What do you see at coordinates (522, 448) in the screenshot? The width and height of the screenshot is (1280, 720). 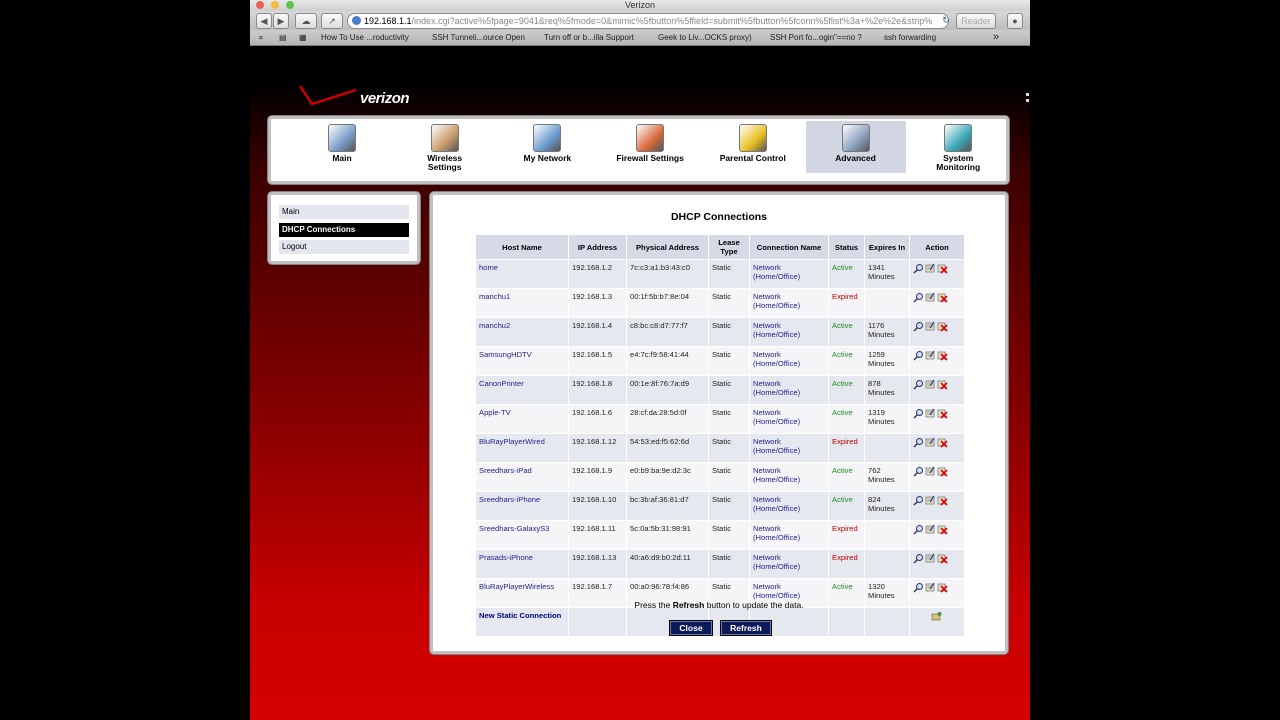 I see `host-name-cell: BluRayPlayerWired` at bounding box center [522, 448].